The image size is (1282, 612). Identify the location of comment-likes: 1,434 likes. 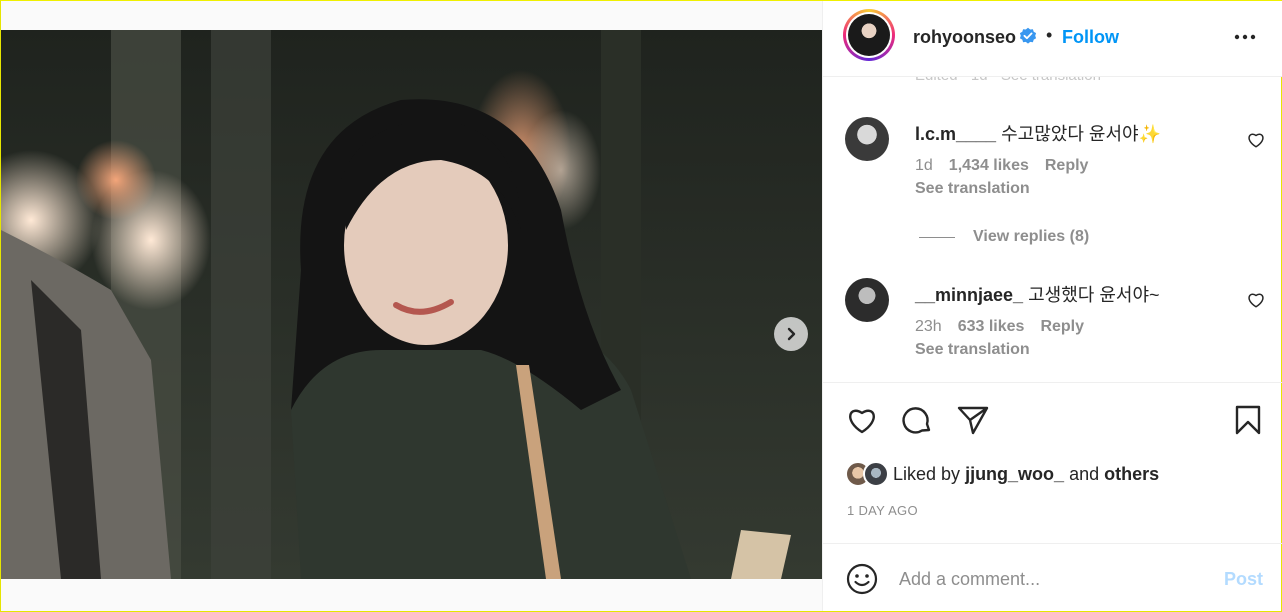
(989, 166).